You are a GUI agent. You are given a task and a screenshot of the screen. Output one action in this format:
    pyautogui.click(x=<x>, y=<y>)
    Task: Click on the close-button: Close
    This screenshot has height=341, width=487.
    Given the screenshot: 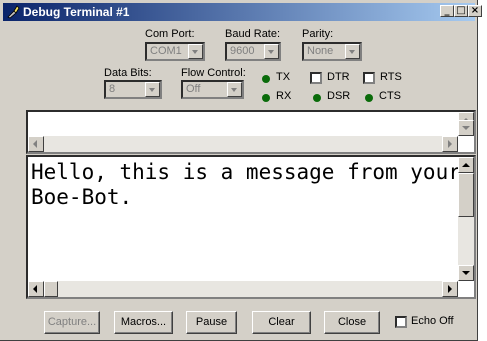 What is the action you would take?
    pyautogui.click(x=352, y=322)
    